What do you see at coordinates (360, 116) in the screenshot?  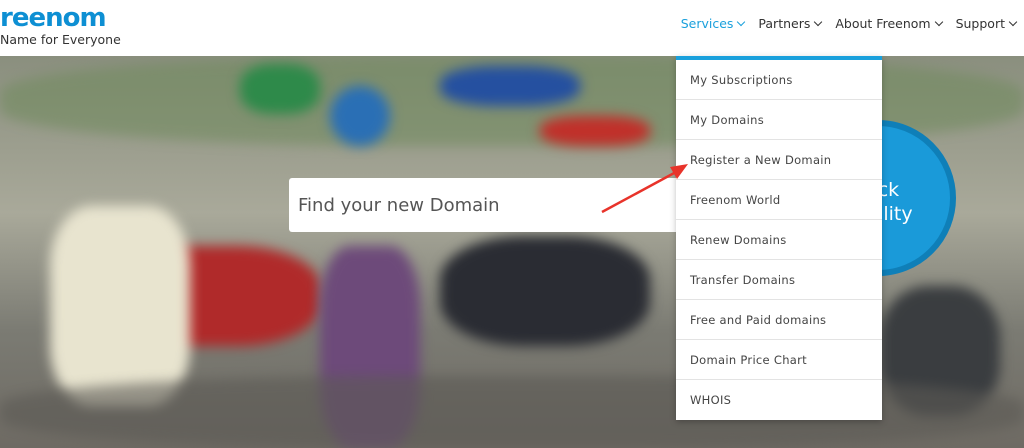 I see `road-sign-shape` at bounding box center [360, 116].